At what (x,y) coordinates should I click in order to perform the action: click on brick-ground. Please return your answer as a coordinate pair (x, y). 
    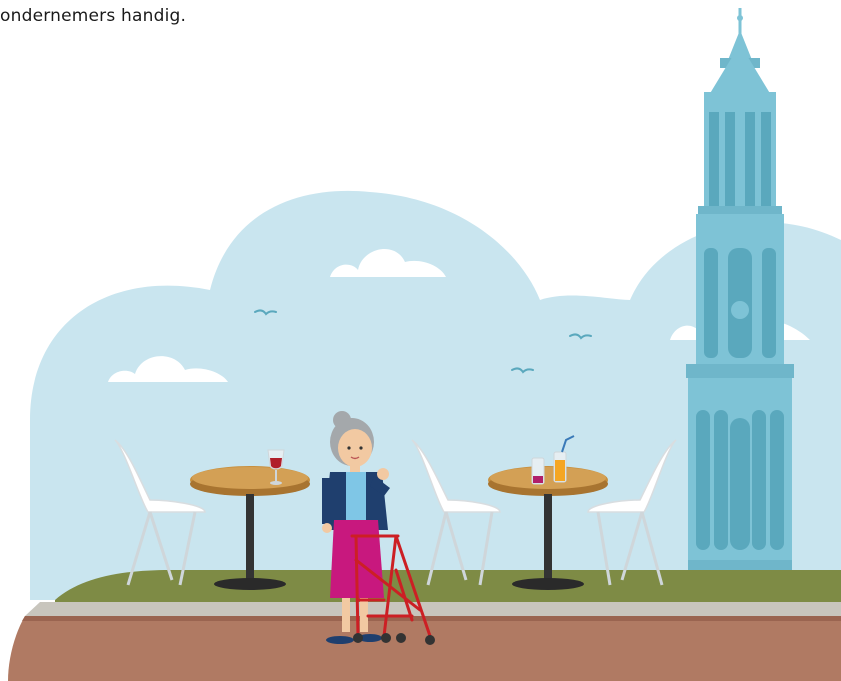
    Looking at the image, I should click on (424, 648).